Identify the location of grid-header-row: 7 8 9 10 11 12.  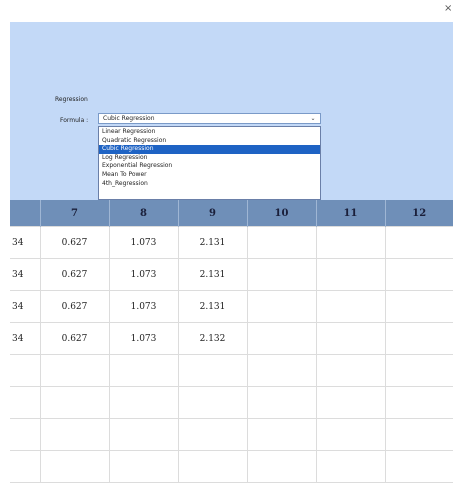
(231, 213).